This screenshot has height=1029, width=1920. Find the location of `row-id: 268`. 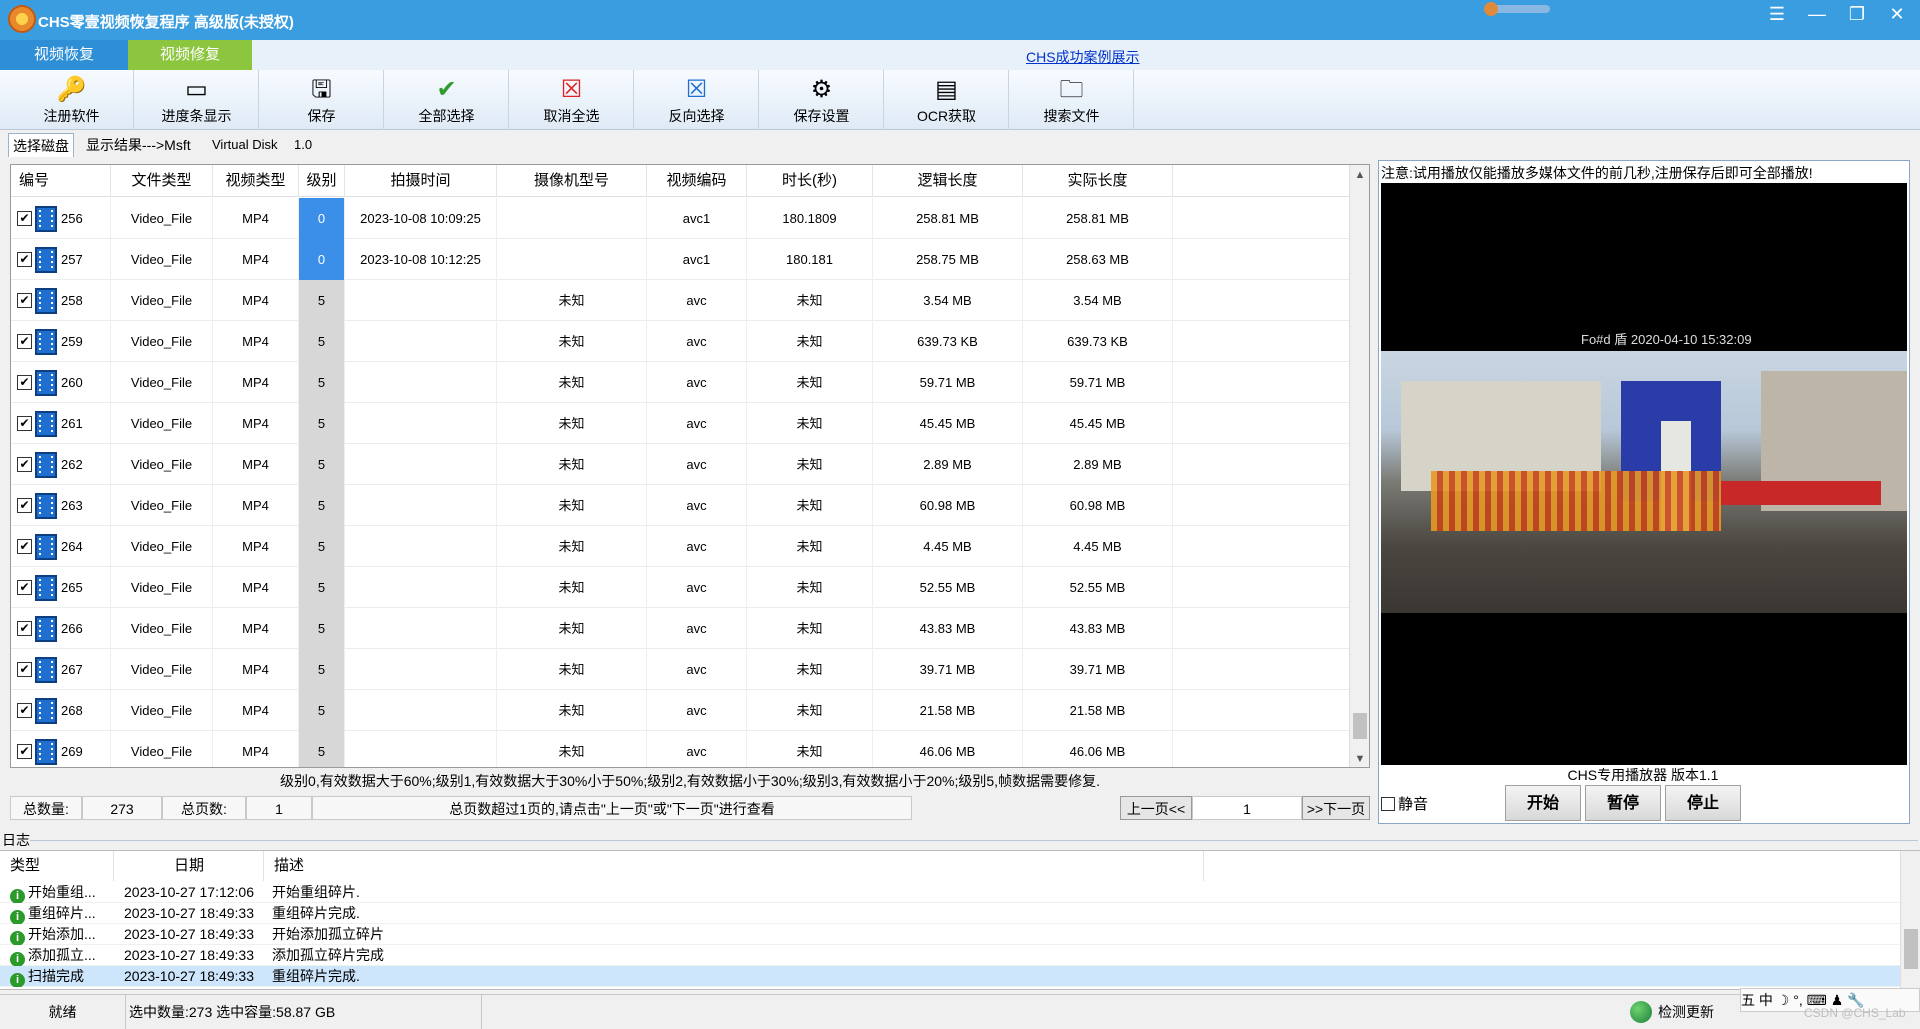

row-id: 268 is located at coordinates (72, 710).